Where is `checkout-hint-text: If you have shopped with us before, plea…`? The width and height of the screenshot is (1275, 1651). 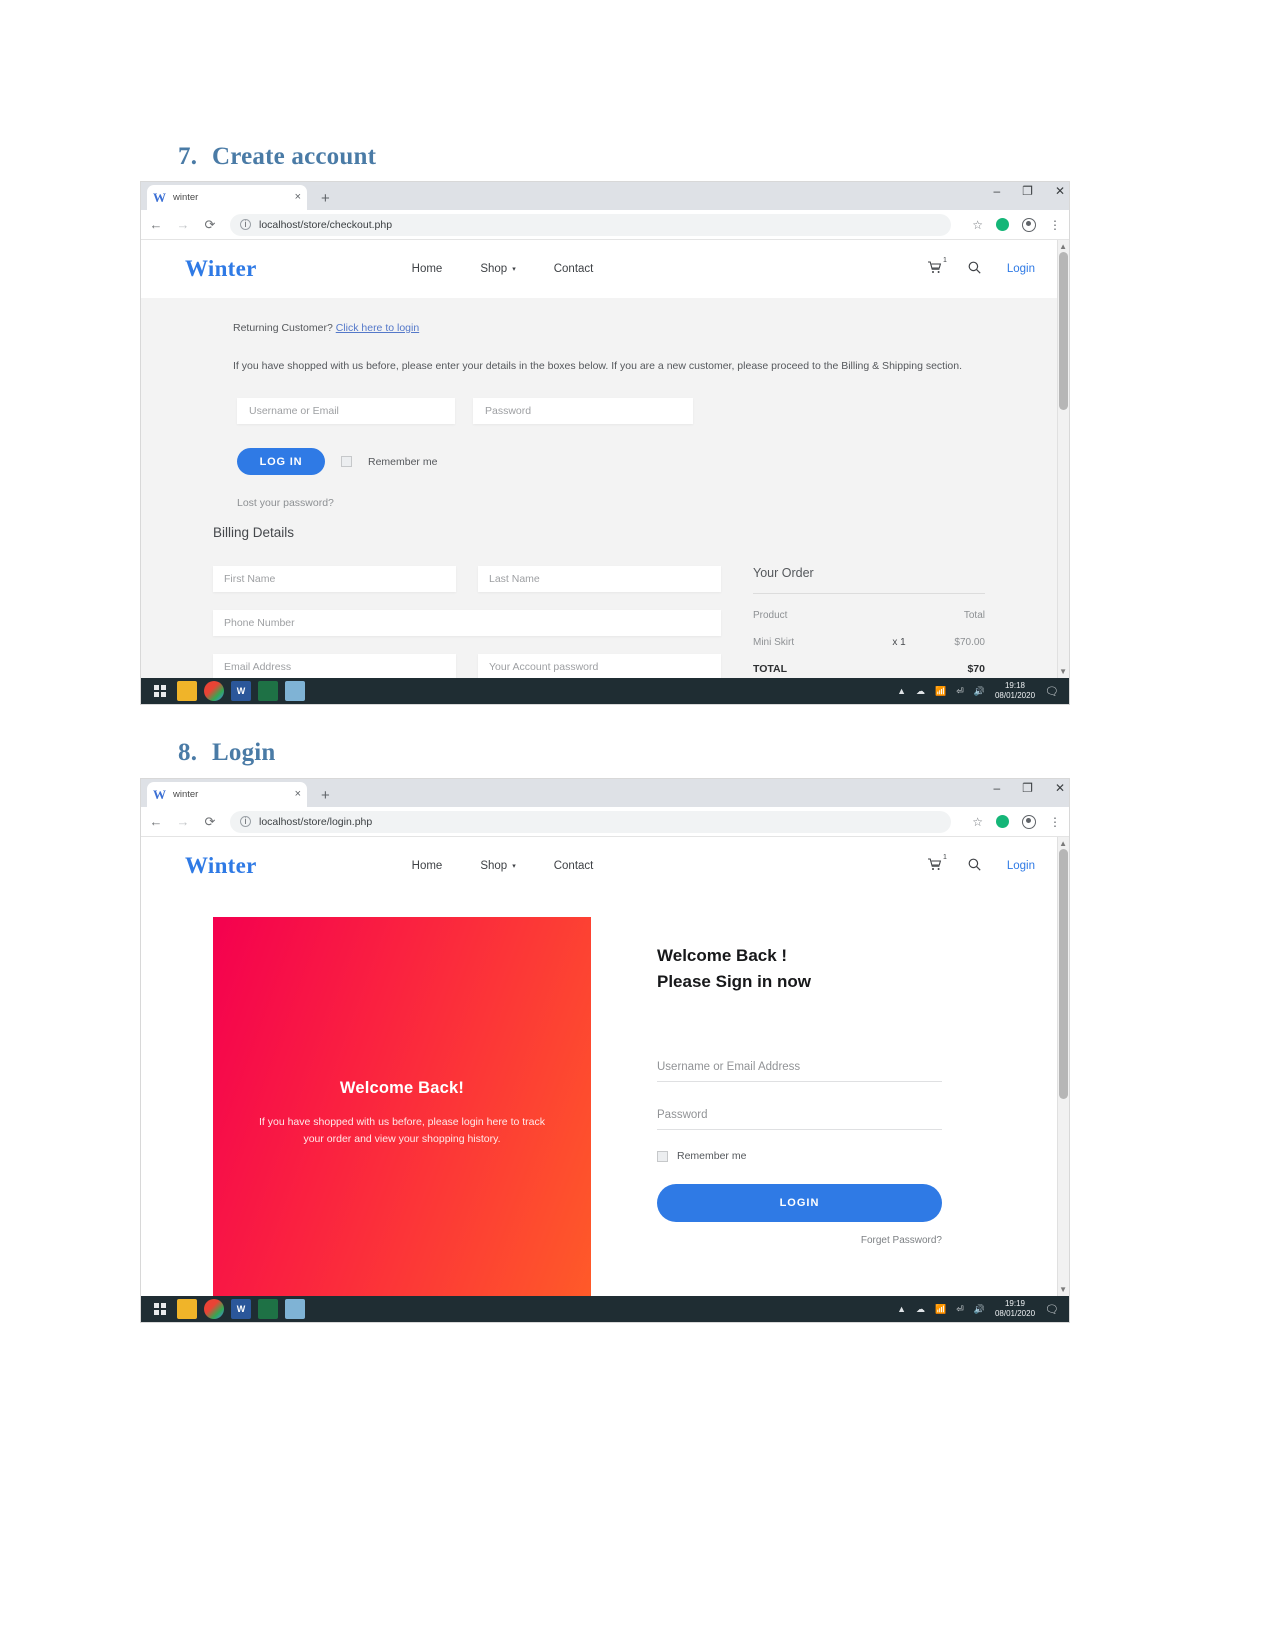
checkout-hint-text: If you have shopped with us before, plea… is located at coordinates (598, 366).